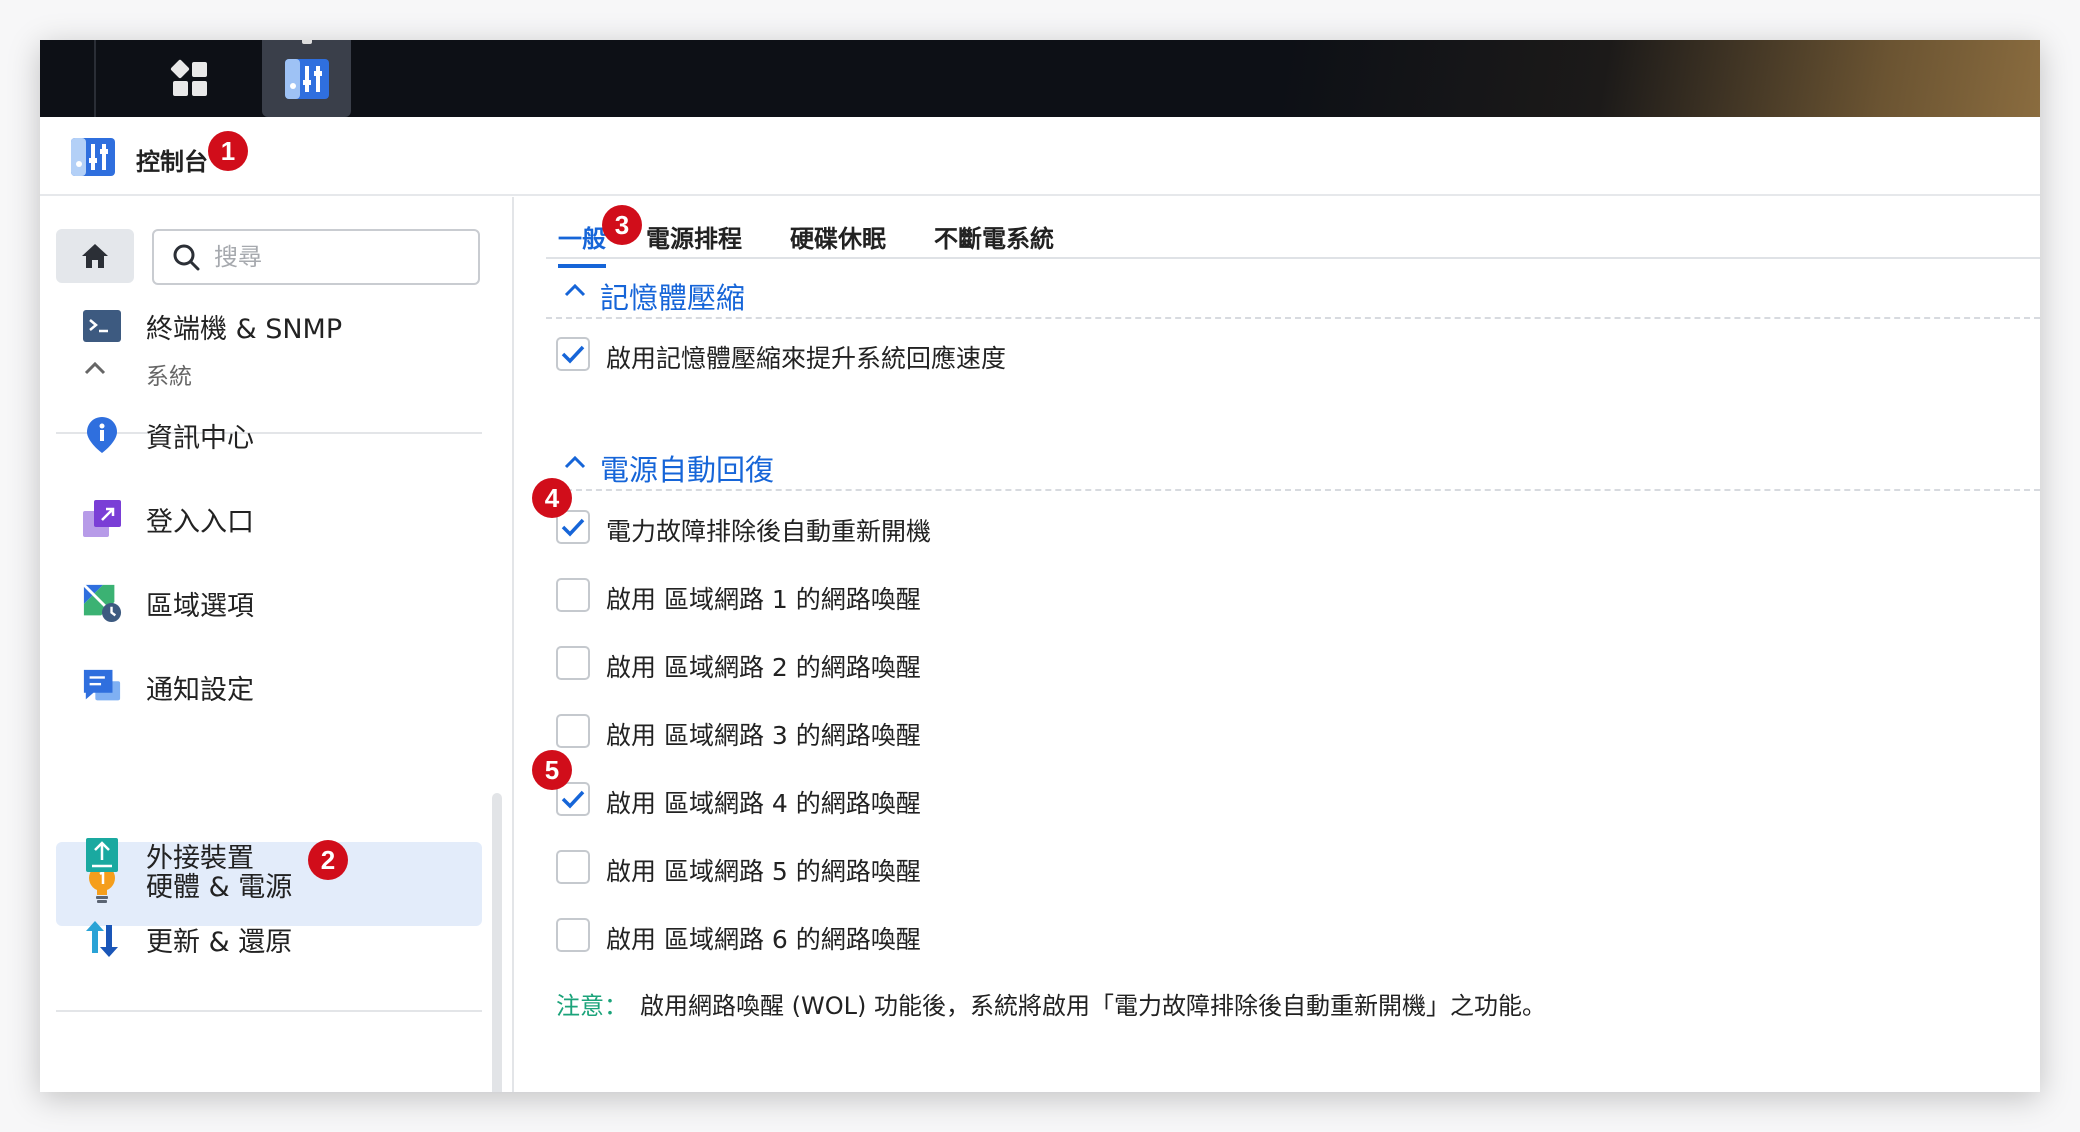 The height and width of the screenshot is (1132, 2080). Describe the element at coordinates (763, 735) in the screenshot. I see `option-label: 啟用 區域網路 3 的網路喚醒` at that location.